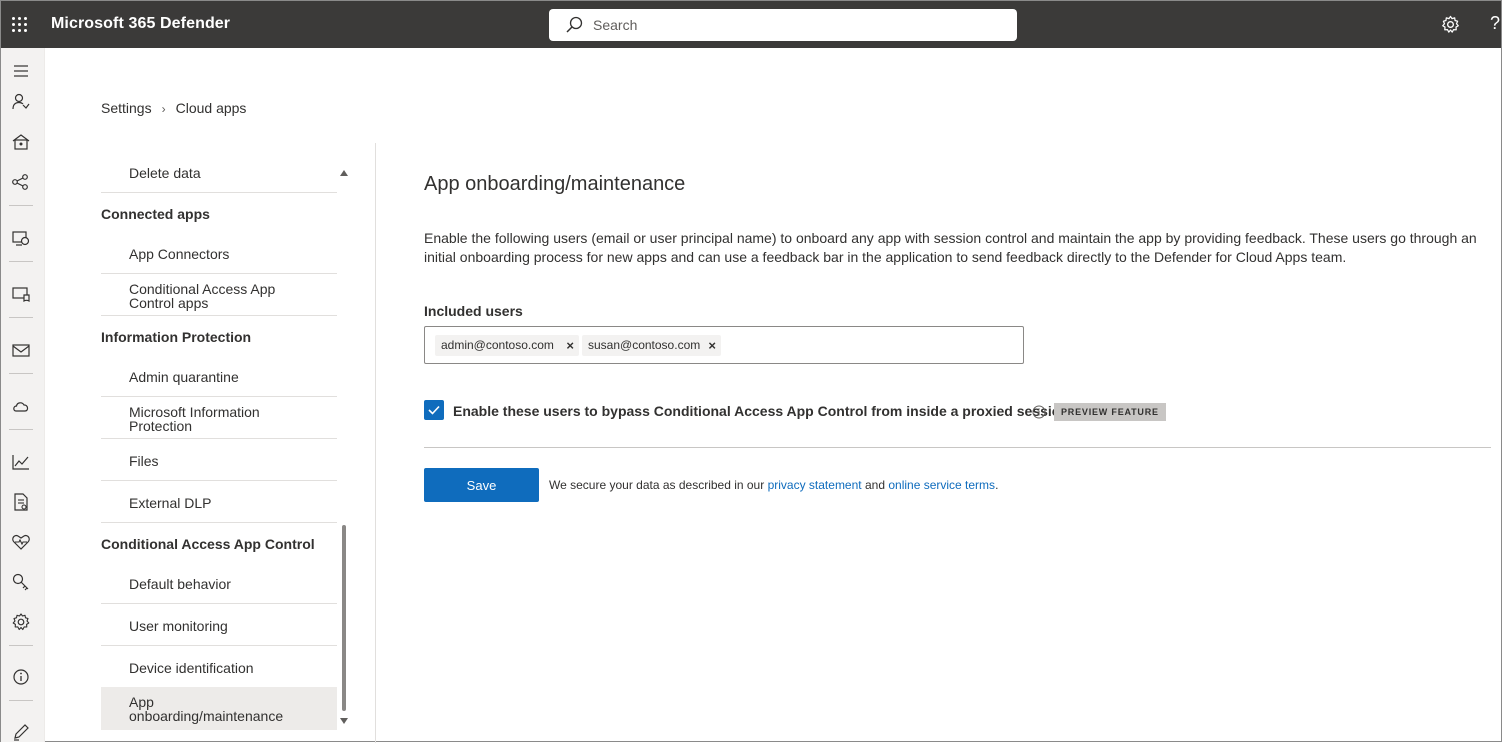  I want to click on search-box, so click(783, 25).